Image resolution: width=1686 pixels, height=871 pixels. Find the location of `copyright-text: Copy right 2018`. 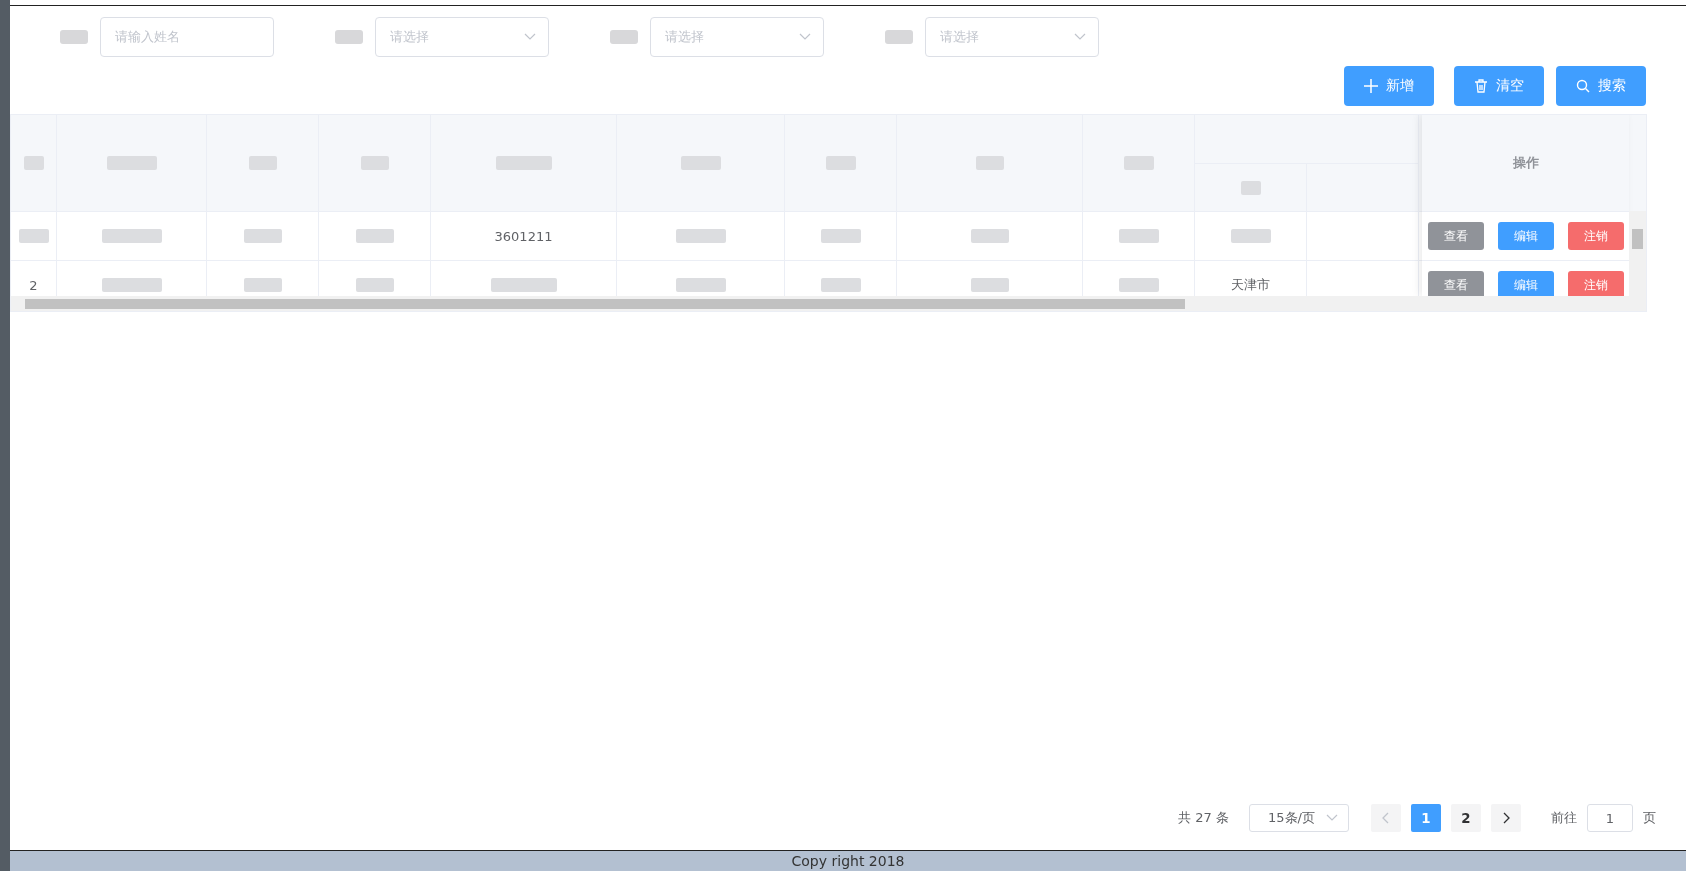

copyright-text: Copy right 2018 is located at coordinates (848, 861).